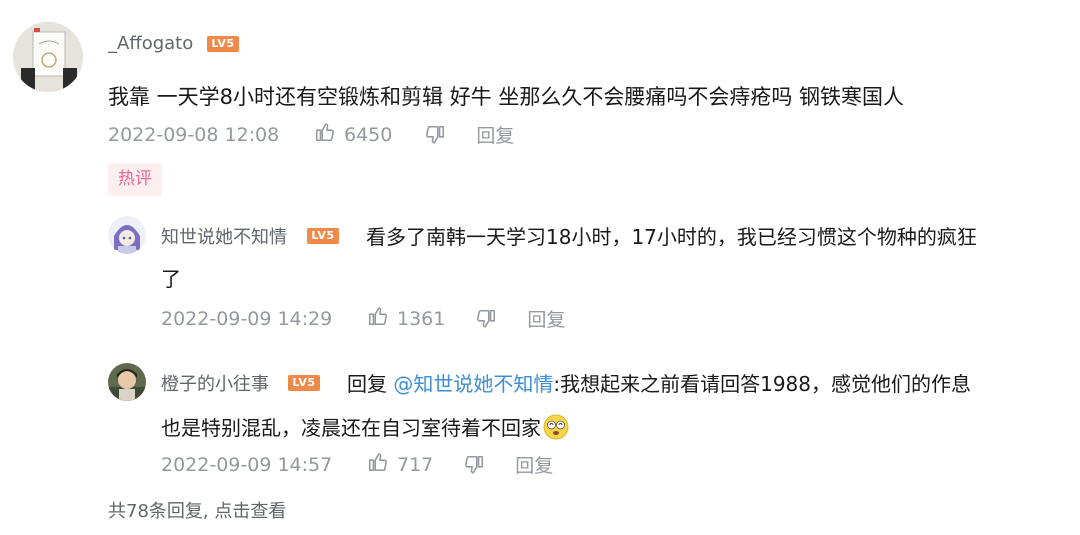 This screenshot has width=1080, height=535. What do you see at coordinates (48, 57) in the screenshot?
I see `avatar` at bounding box center [48, 57].